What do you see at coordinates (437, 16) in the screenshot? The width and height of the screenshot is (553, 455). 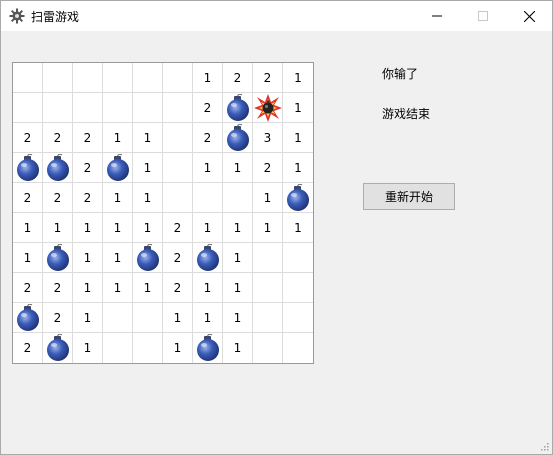 I see `minimize-button` at bounding box center [437, 16].